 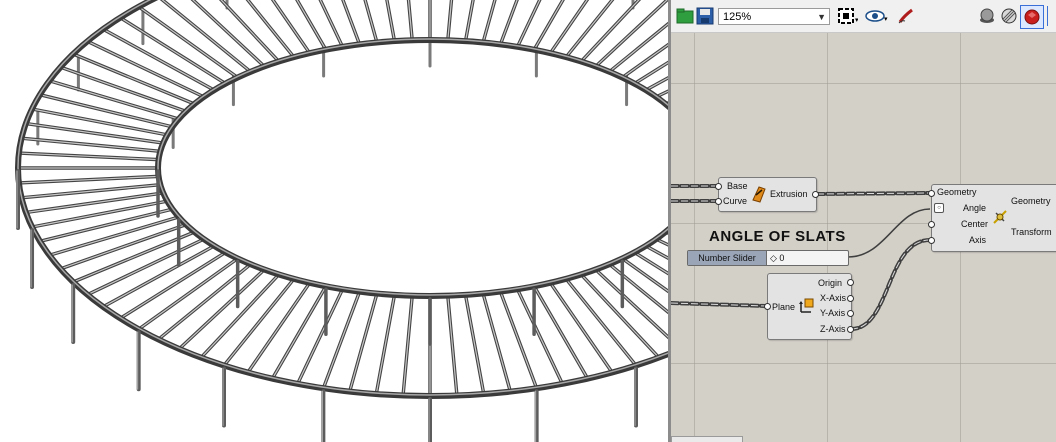 I want to click on rotate-input-angle: Angle, so click(x=975, y=208).